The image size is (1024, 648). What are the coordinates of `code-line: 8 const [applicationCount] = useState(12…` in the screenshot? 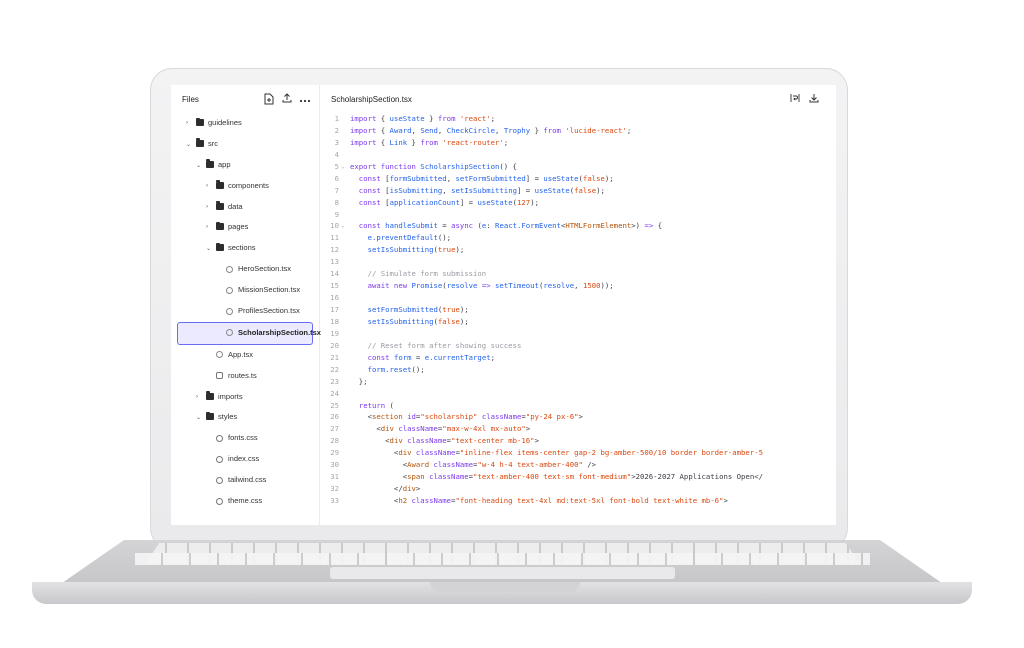 It's located at (578, 203).